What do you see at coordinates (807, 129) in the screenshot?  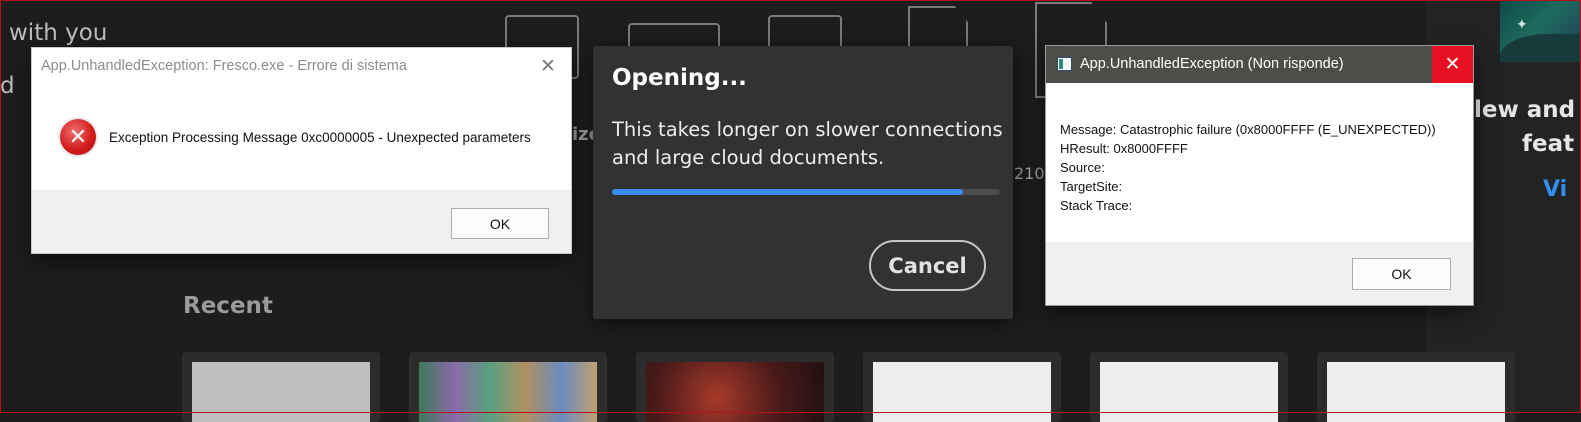 I see `message-line: This takes longer on slower connections` at bounding box center [807, 129].